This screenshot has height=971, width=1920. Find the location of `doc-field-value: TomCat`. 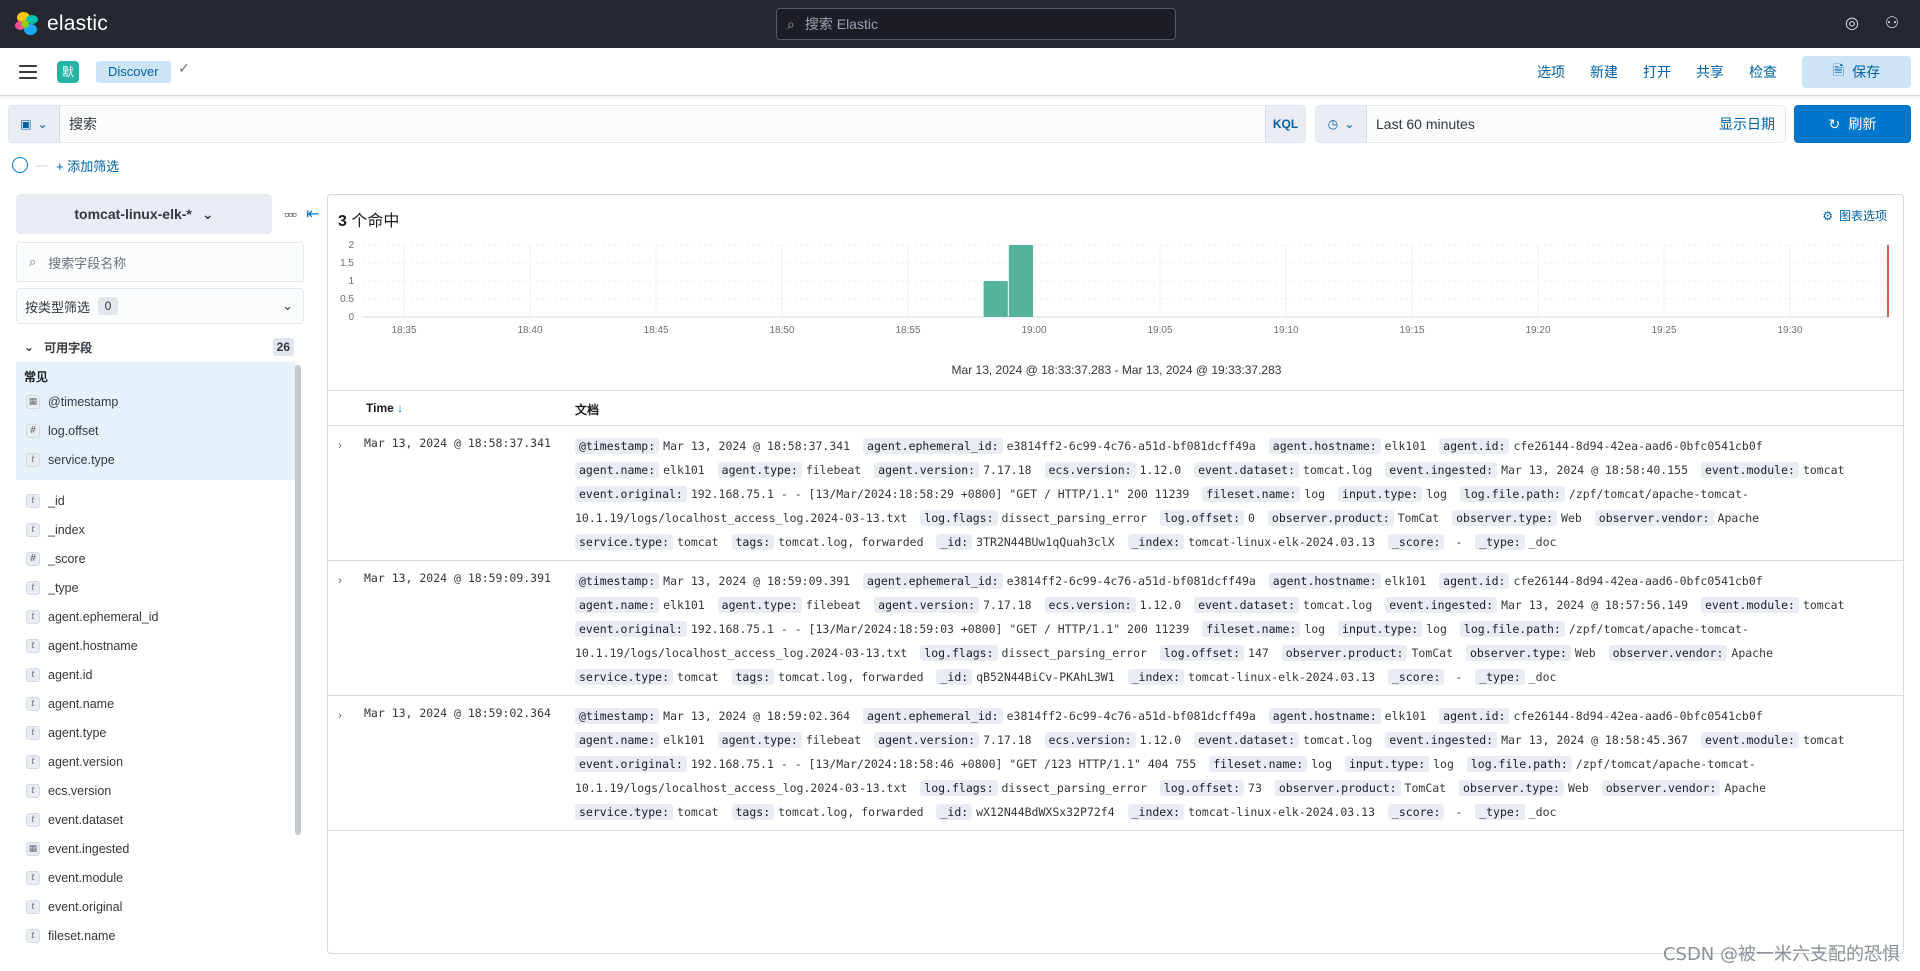

doc-field-value: TomCat is located at coordinates (1432, 653).